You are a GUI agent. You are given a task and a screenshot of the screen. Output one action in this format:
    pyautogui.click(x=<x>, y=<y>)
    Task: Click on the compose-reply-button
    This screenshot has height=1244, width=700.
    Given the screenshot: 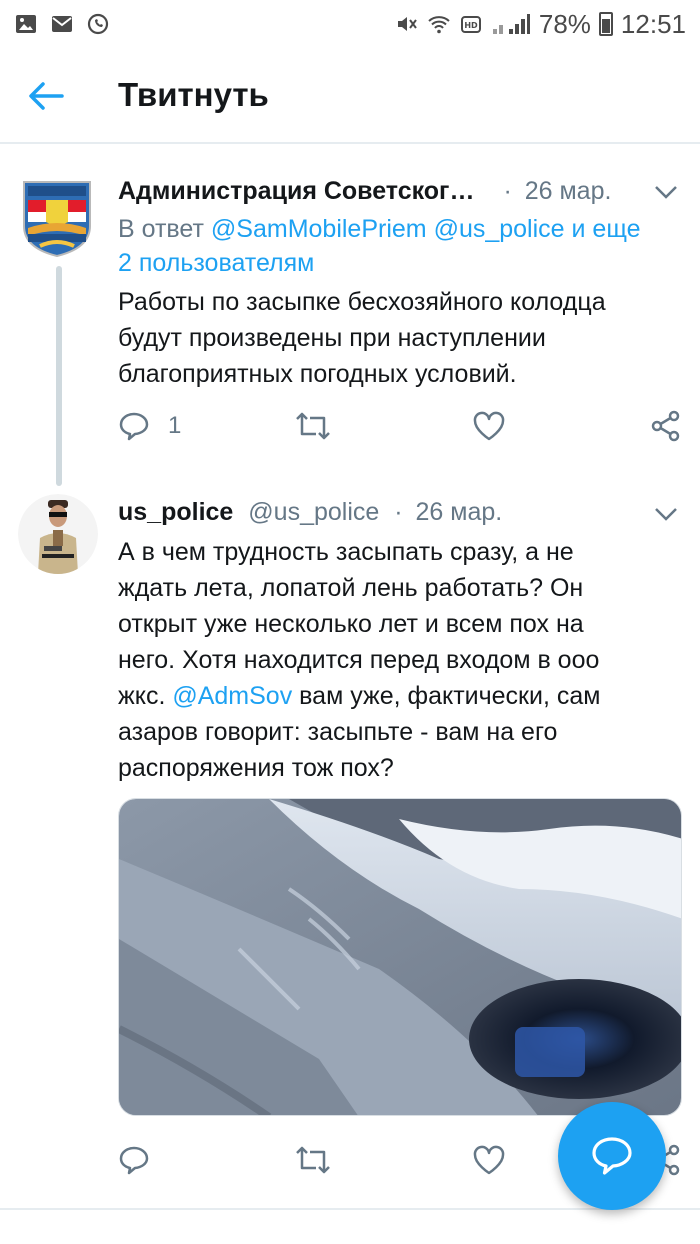 What is the action you would take?
    pyautogui.click(x=612, y=1156)
    